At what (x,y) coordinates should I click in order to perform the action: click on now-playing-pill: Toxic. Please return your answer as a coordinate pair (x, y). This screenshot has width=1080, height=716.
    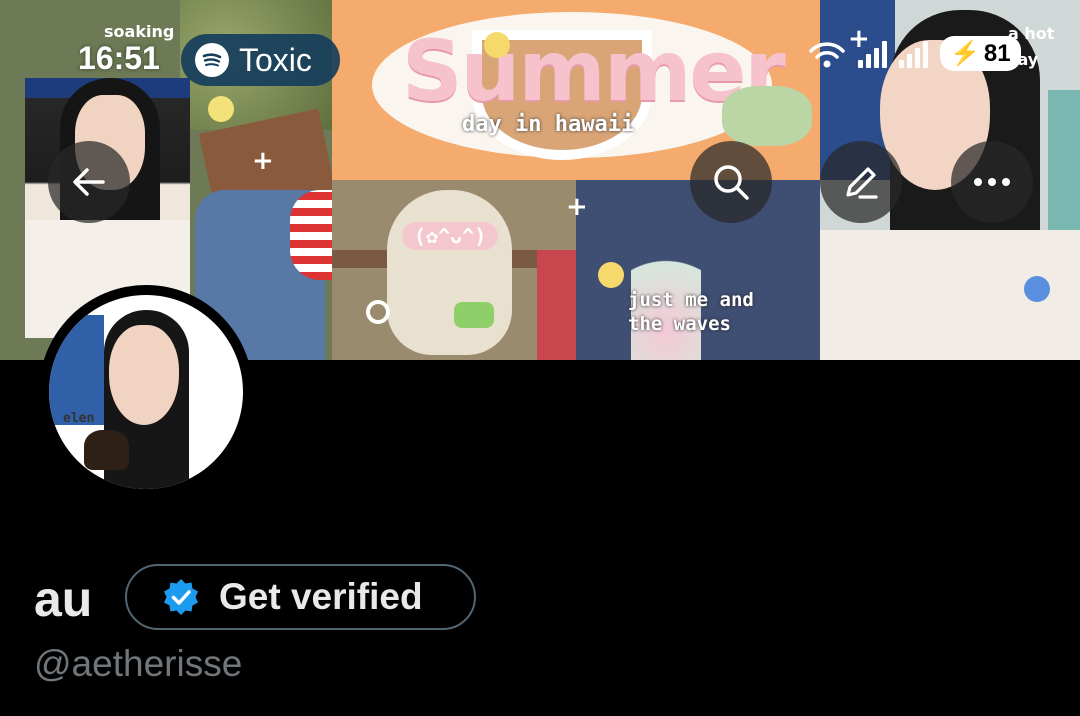
    Looking at the image, I should click on (260, 60).